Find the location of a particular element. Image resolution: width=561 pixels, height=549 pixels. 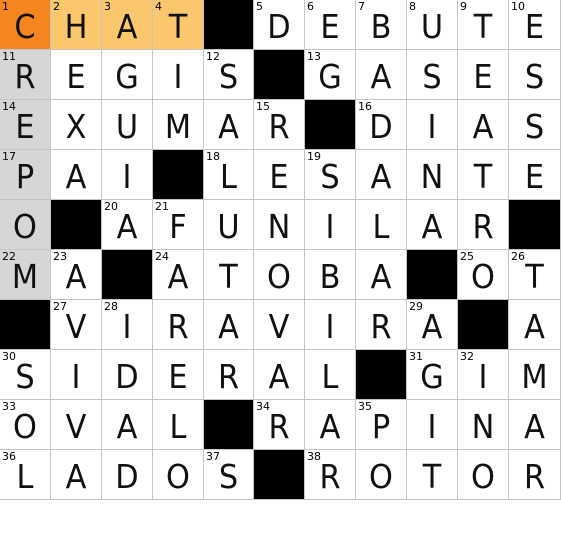

cell-letter: U is located at coordinates (228, 226).